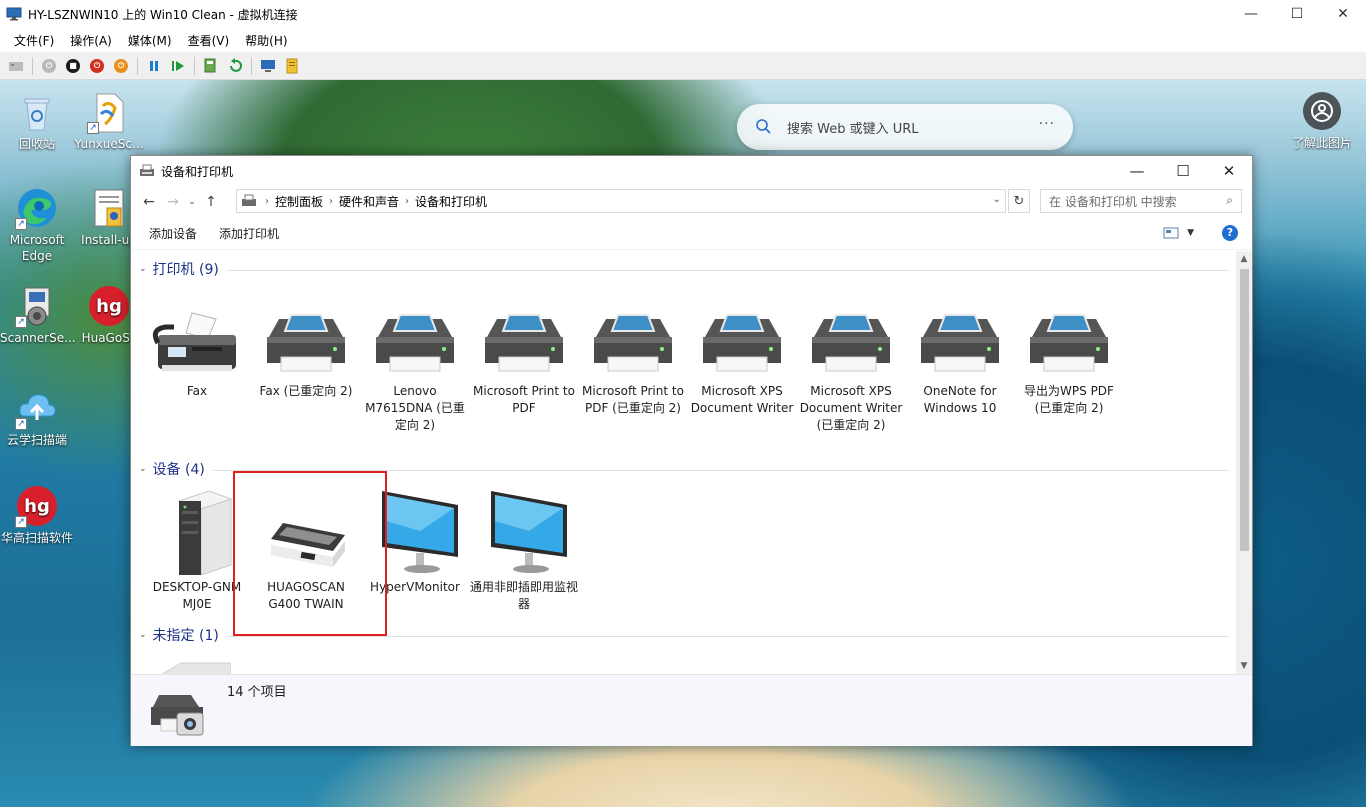 This screenshot has height=807, width=1366. Describe the element at coordinates (299, 201) in the screenshot. I see `breadcrumb-control-panel: 控制面板` at that location.